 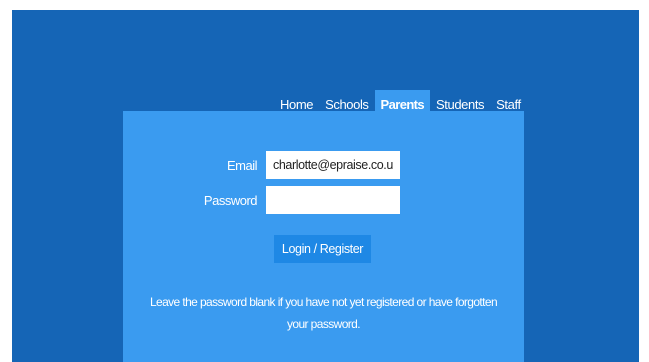 What do you see at coordinates (333, 200) in the screenshot?
I see `password-field` at bounding box center [333, 200].